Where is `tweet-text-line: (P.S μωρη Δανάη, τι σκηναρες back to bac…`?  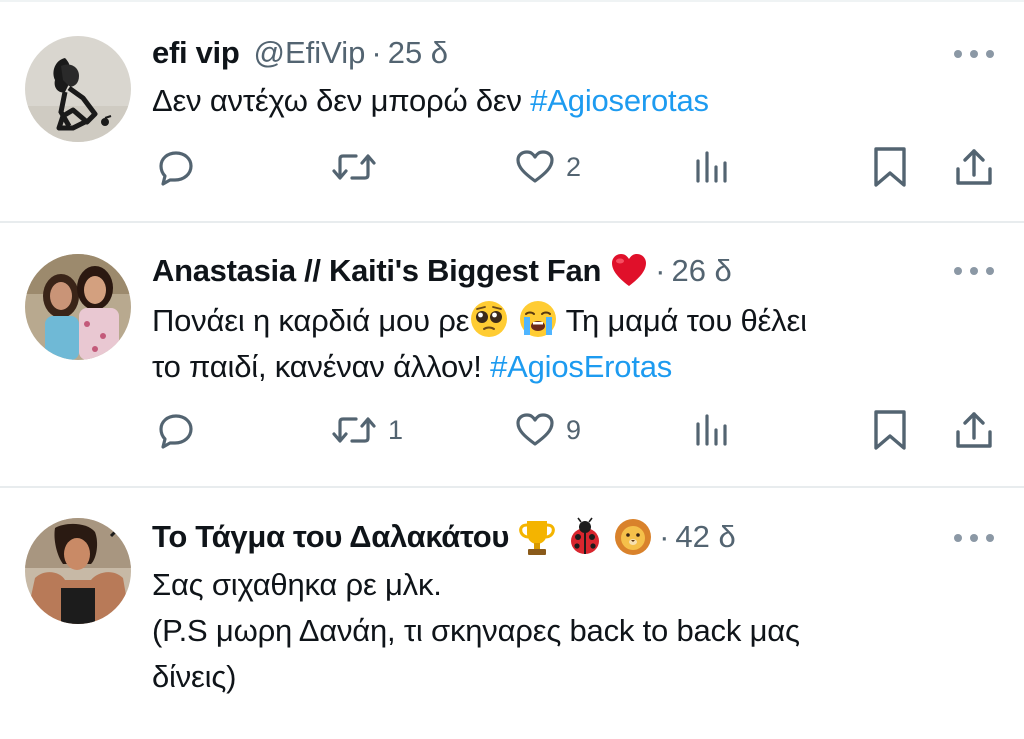
tweet-text-line: (P.S μωρη Δανάη, τι σκηναρες back to bac… is located at coordinates (476, 630).